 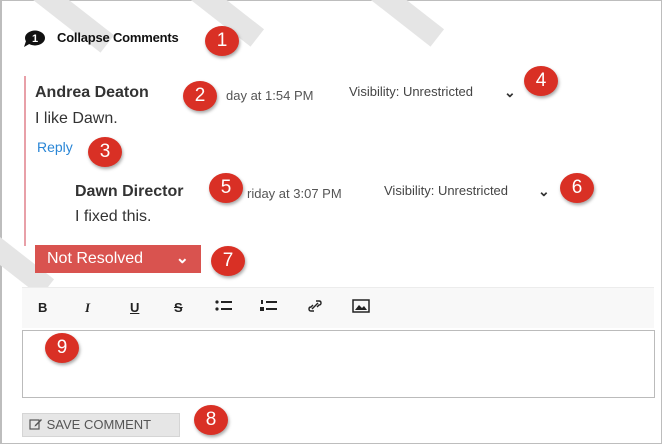 What do you see at coordinates (200, 96) in the screenshot?
I see `callout-marker: 2` at bounding box center [200, 96].